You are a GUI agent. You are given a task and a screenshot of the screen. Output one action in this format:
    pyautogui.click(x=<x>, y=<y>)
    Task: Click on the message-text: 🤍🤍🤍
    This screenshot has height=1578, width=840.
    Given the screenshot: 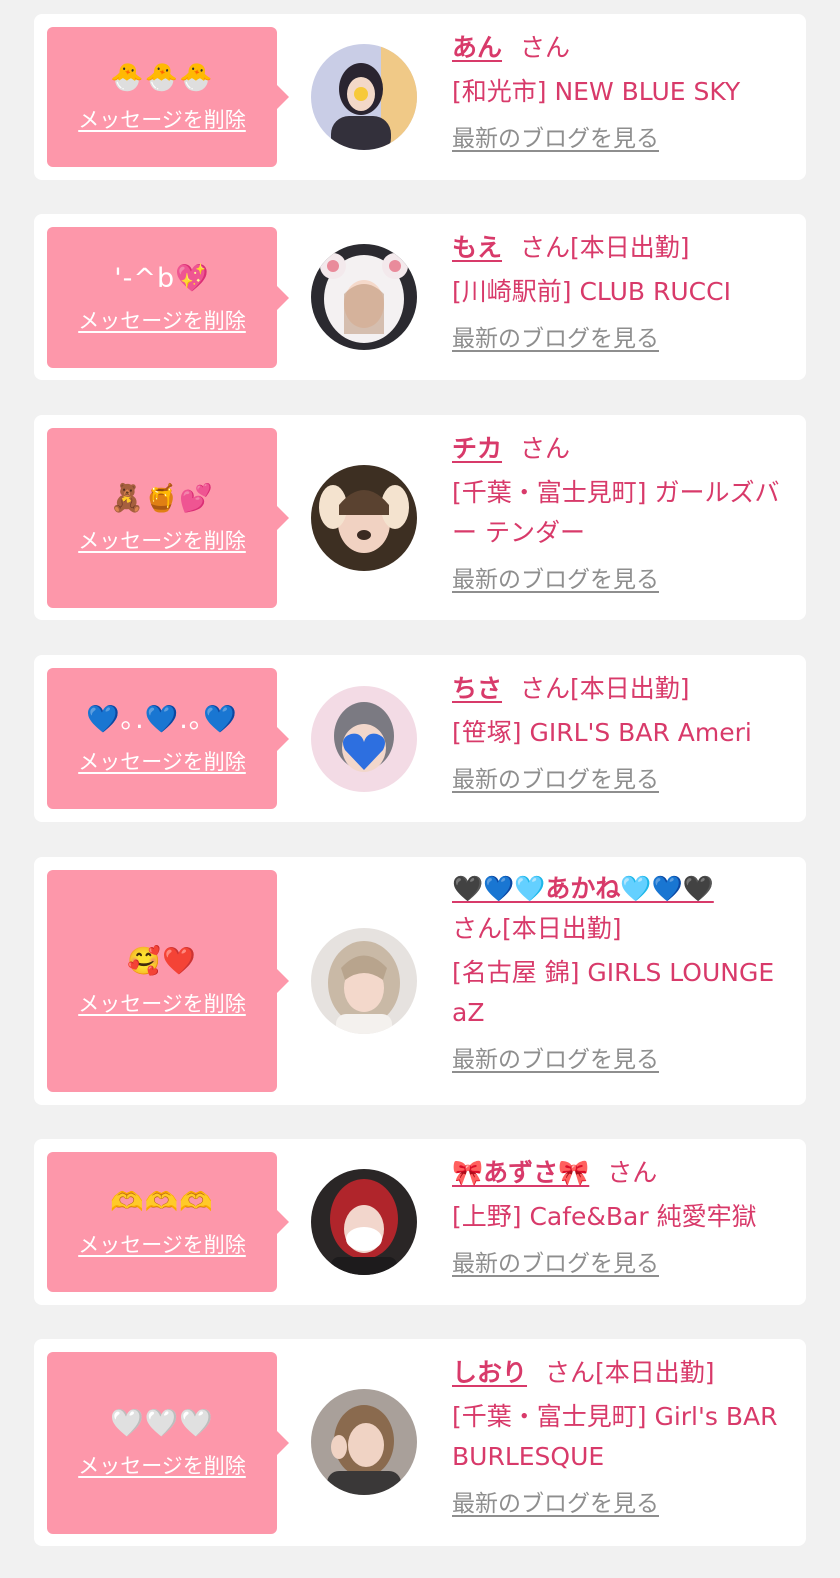 What is the action you would take?
    pyautogui.click(x=162, y=1423)
    